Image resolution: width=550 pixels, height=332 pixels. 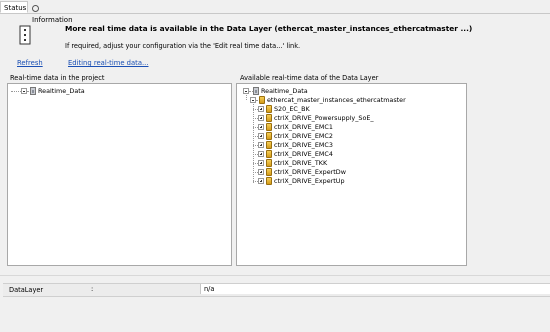 What do you see at coordinates (275, 12) in the screenshot?
I see `tab-bar: Status Information` at bounding box center [275, 12].